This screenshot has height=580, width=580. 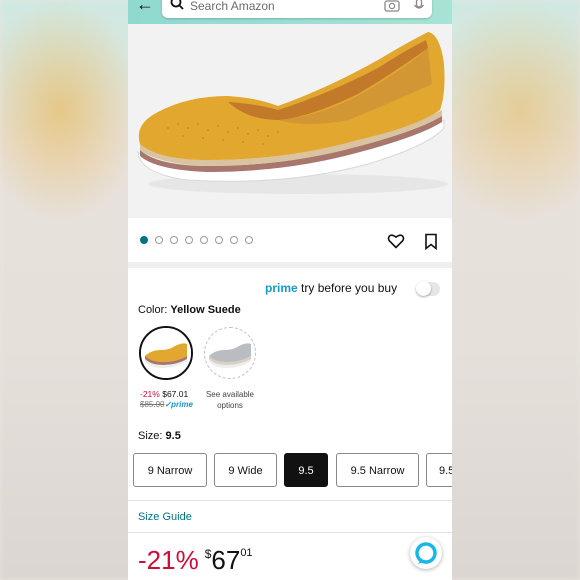 I want to click on swatch-strikethrough-price: $85.00, so click(x=152, y=404).